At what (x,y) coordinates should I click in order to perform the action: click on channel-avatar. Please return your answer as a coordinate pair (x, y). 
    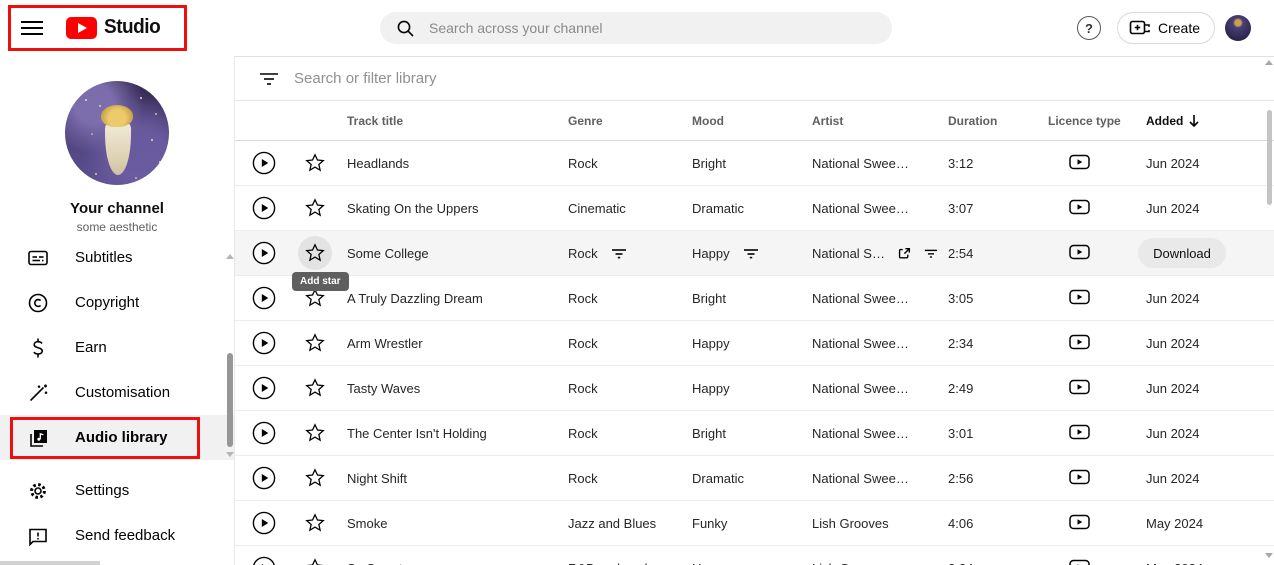
    Looking at the image, I should click on (117, 133).